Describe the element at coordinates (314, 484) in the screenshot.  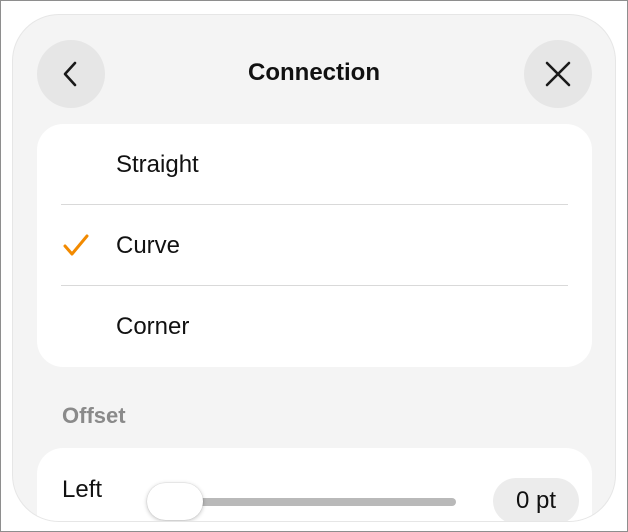
I see `offset-row: Left 0 pt` at that location.